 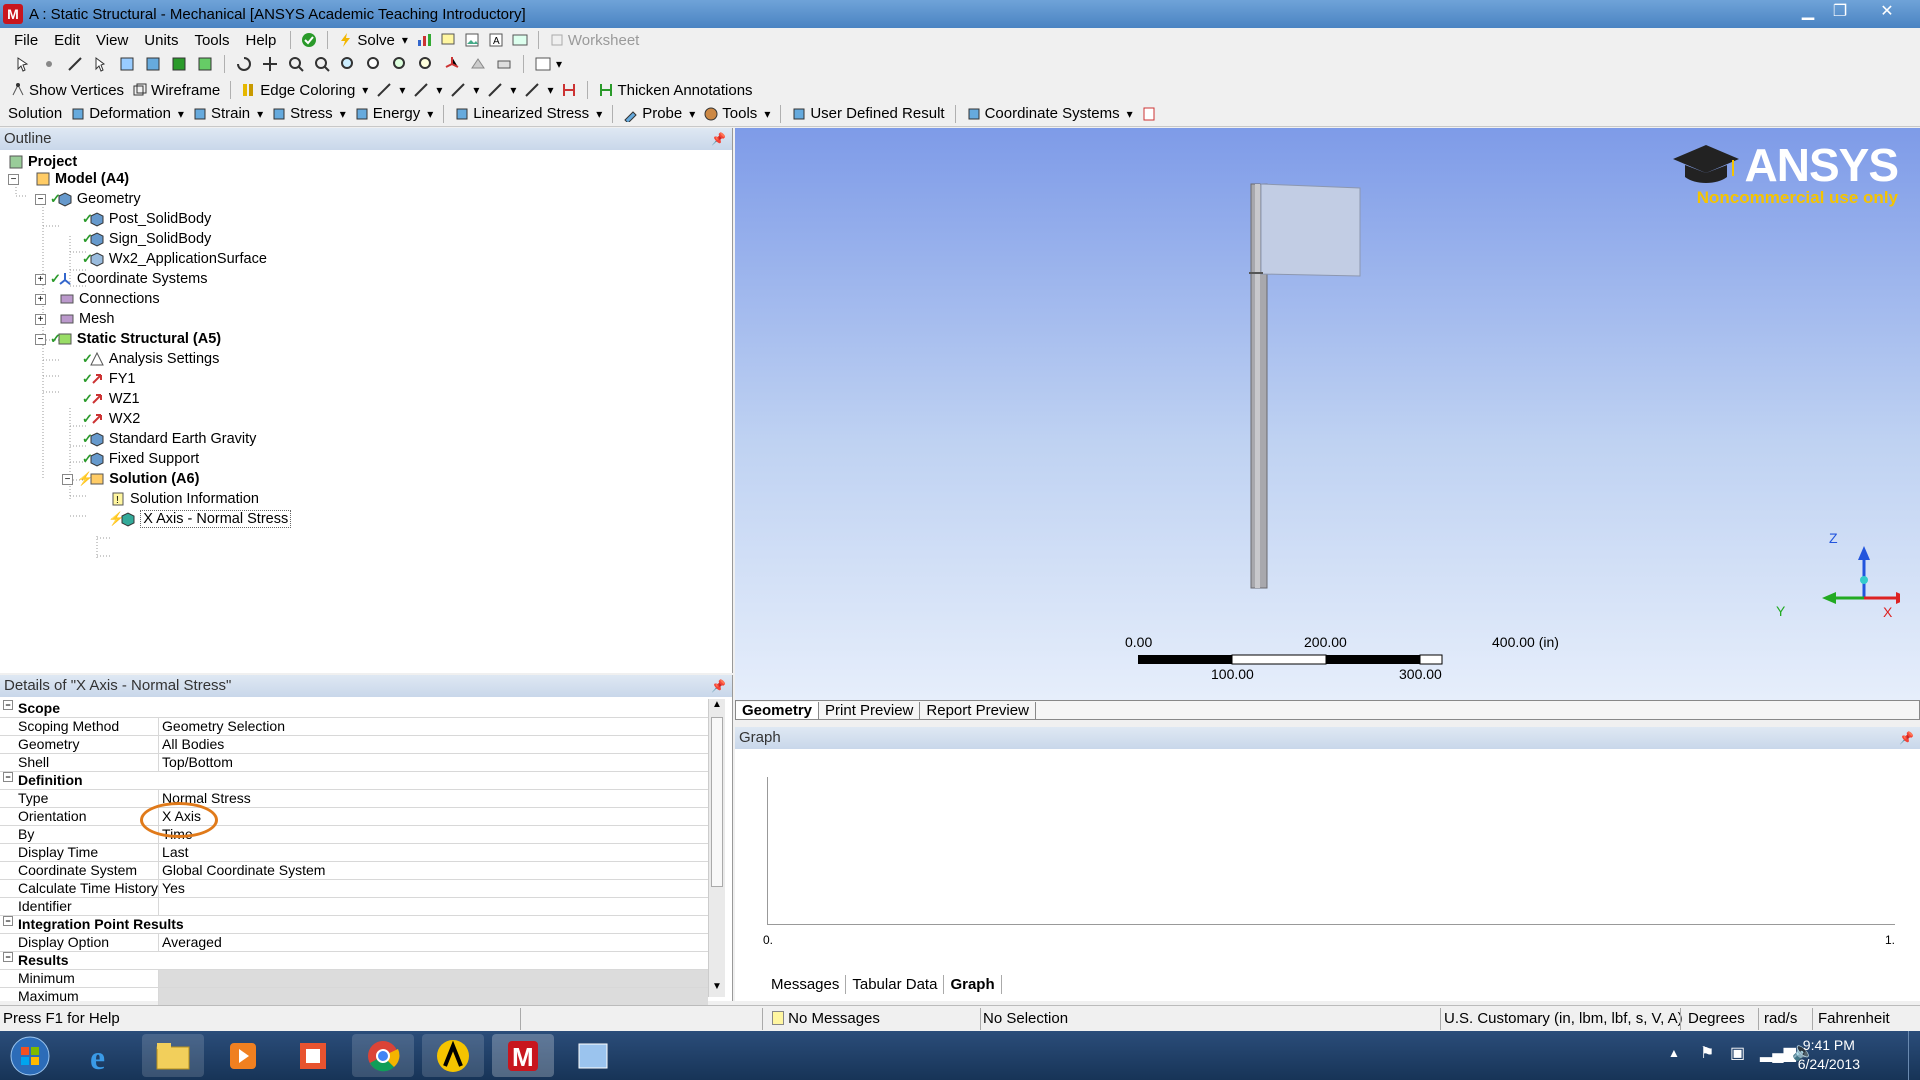 I want to click on set-view-icon, so click(x=478, y=64).